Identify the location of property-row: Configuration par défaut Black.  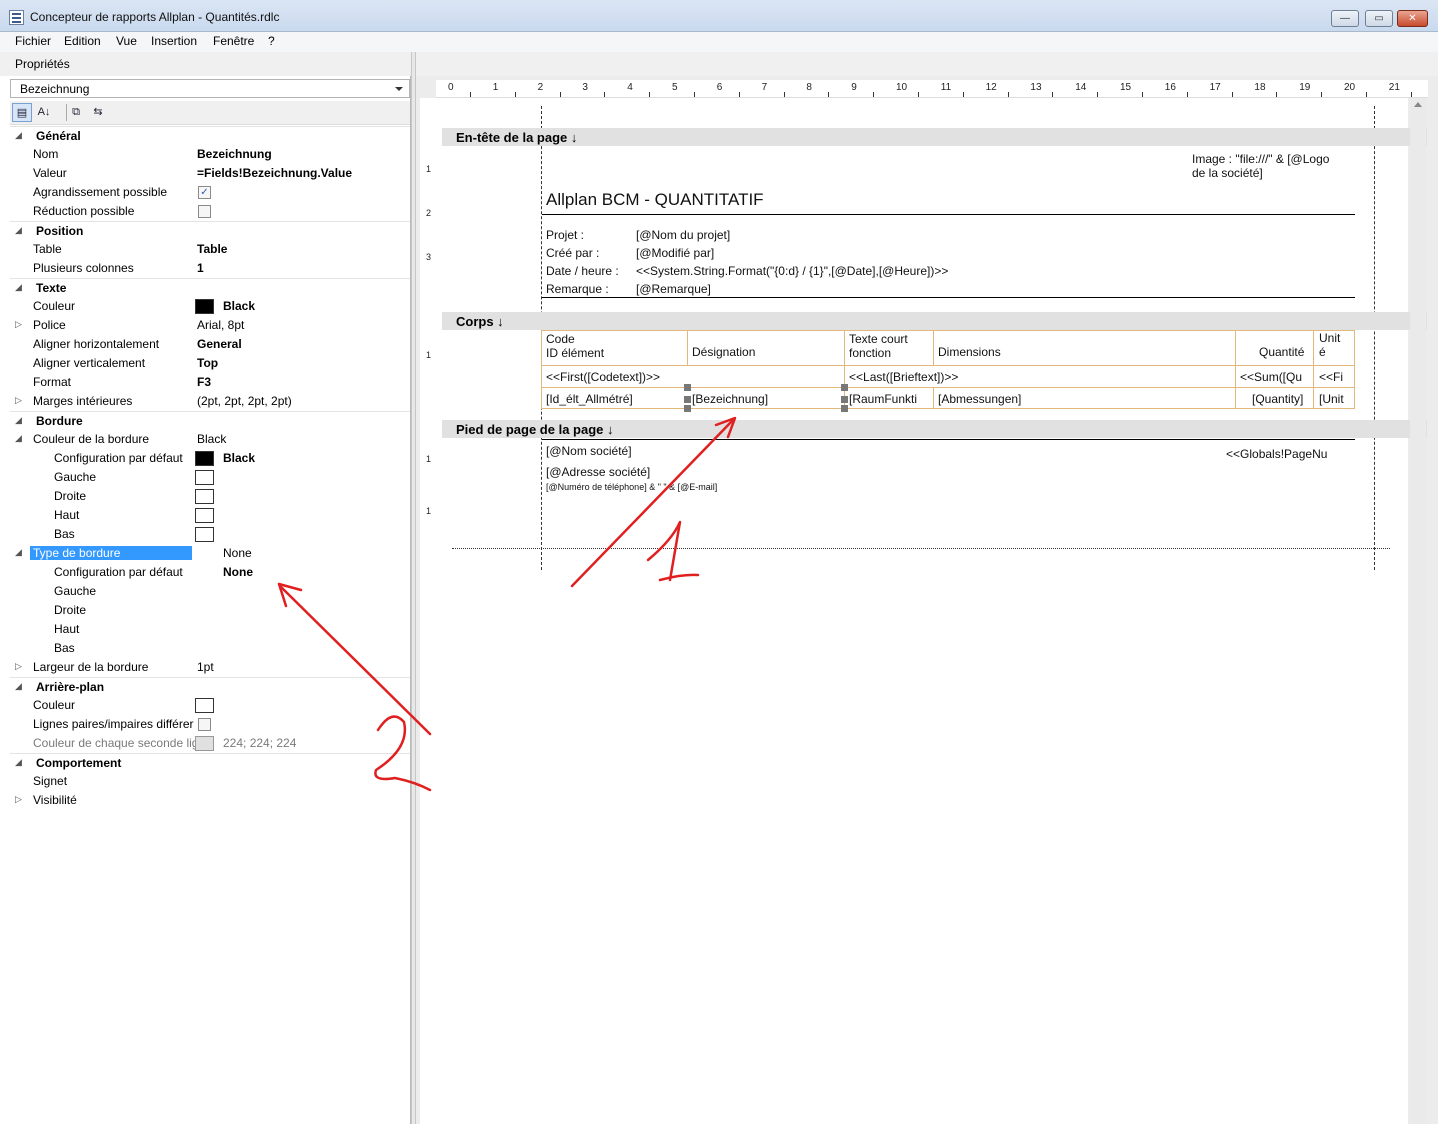
(210, 458).